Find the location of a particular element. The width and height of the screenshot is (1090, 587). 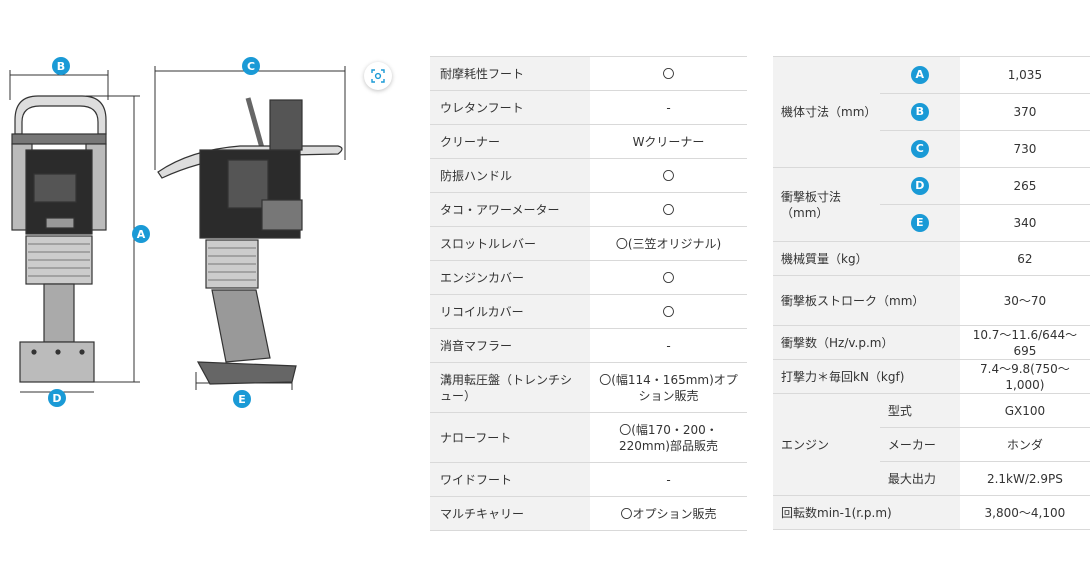

option-row: クリーナー Wクリーナー is located at coordinates (588, 141).